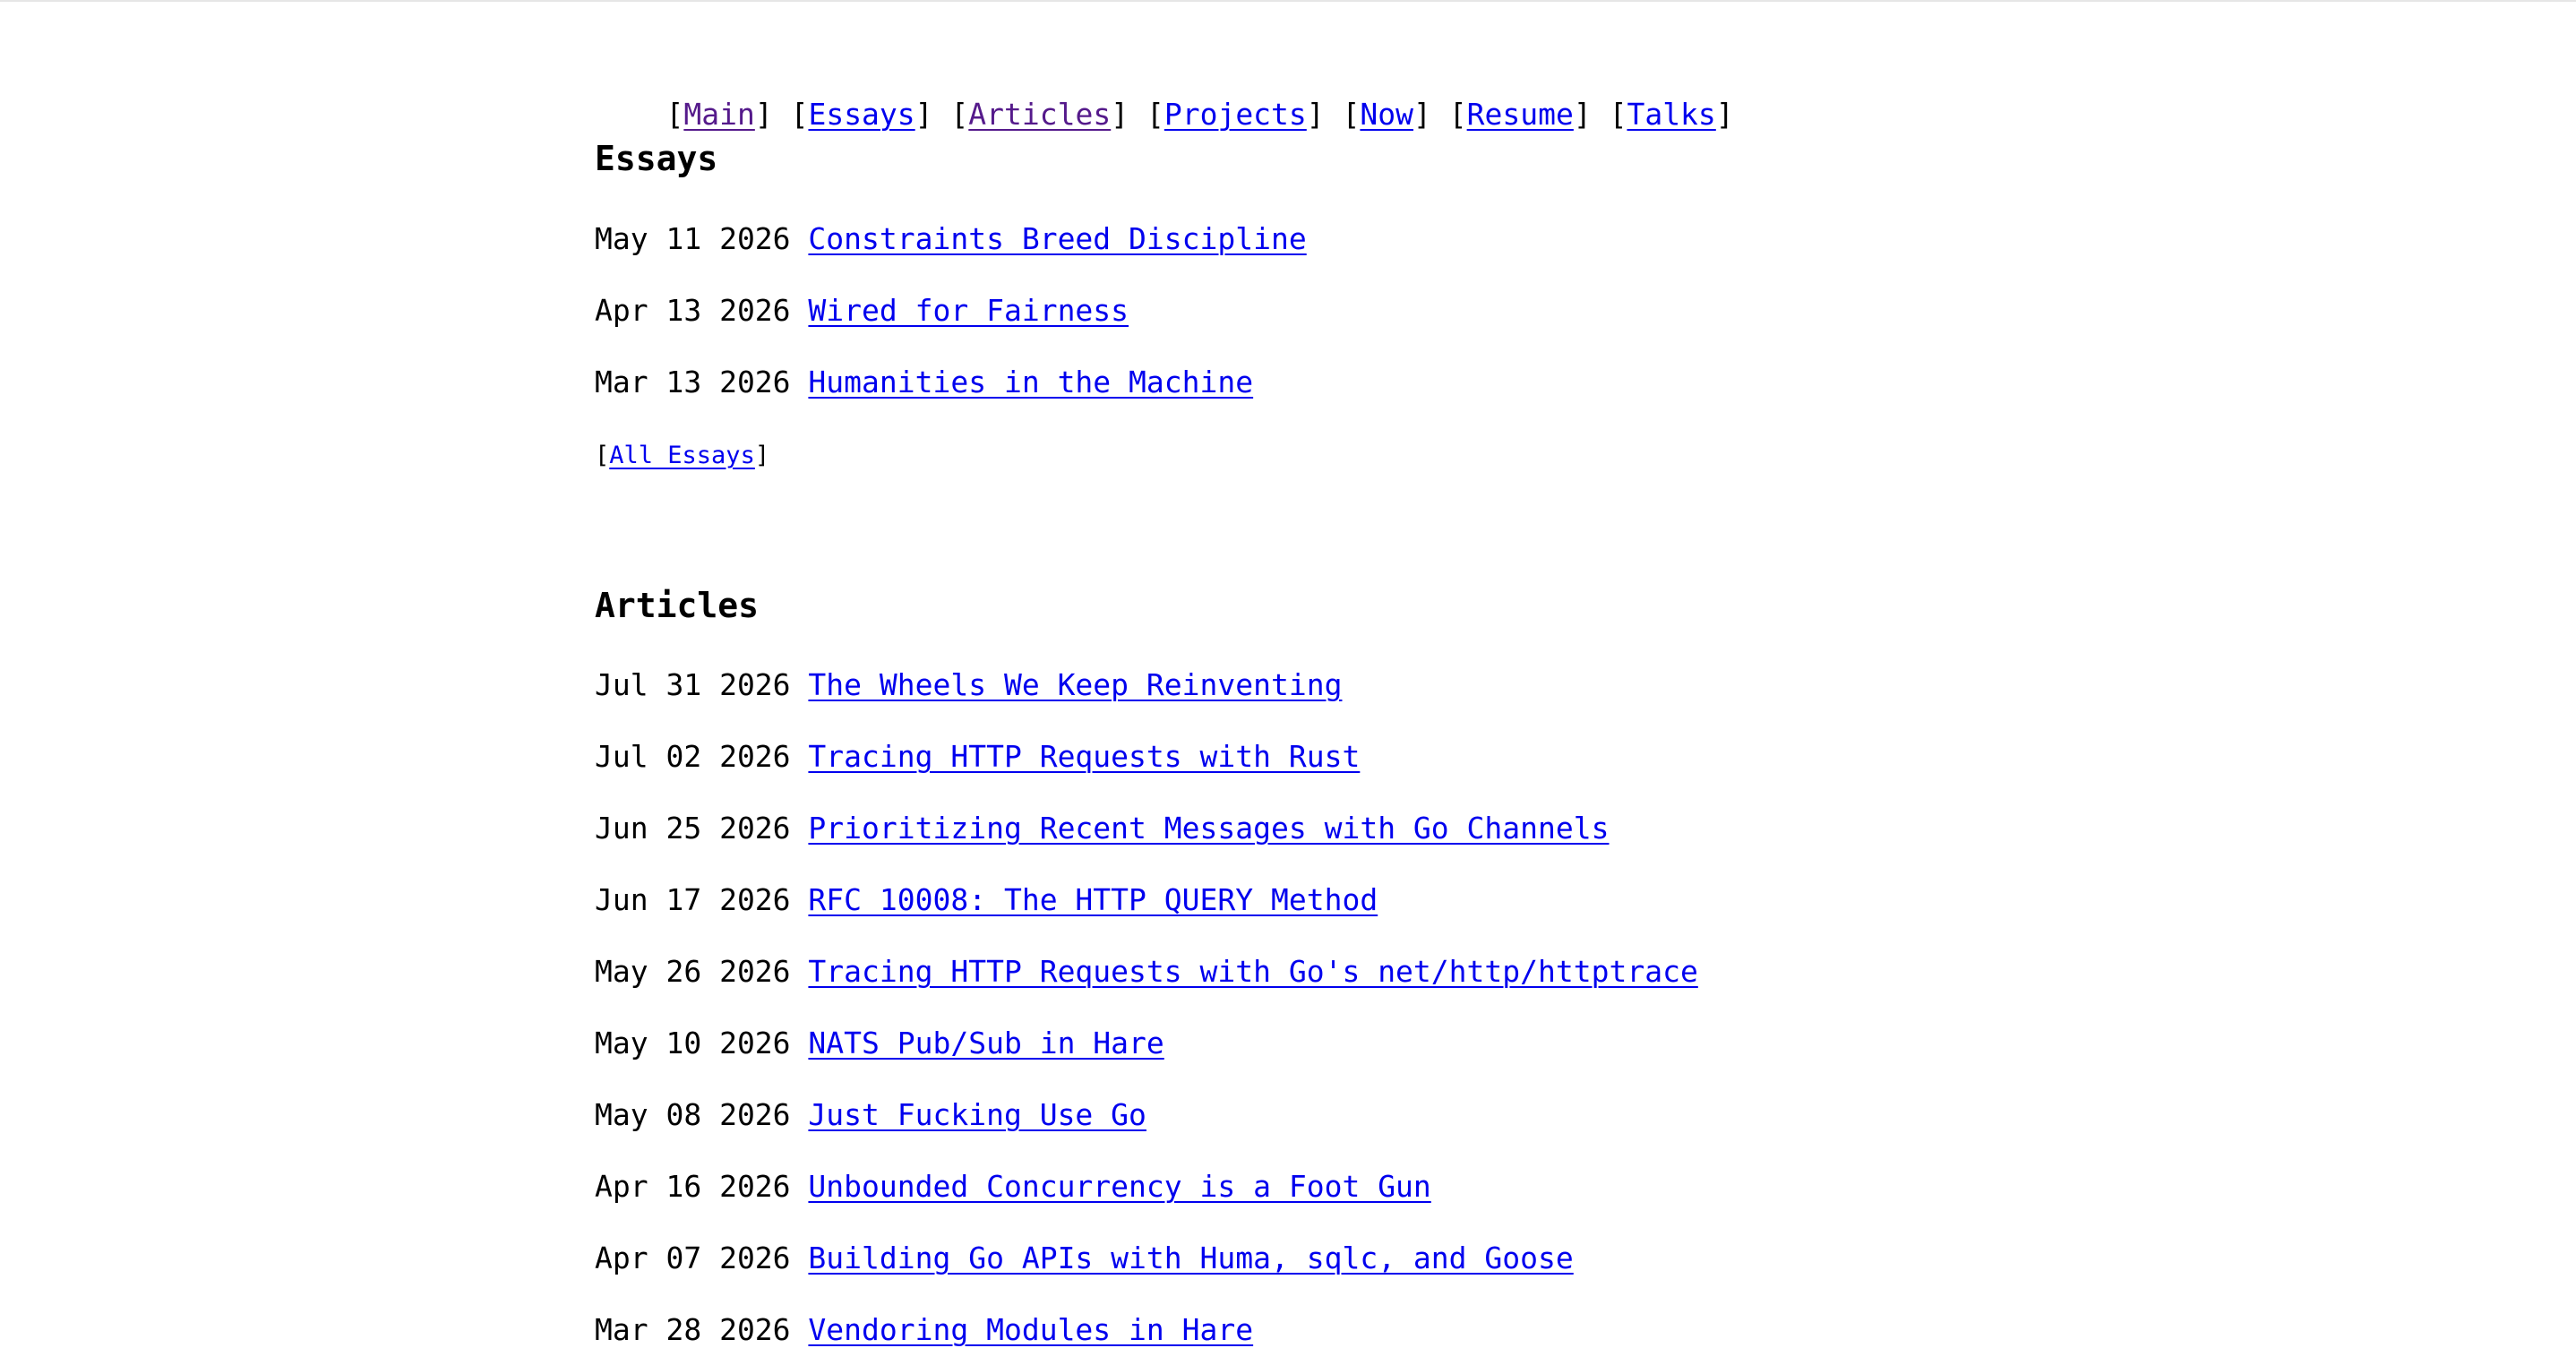  Describe the element at coordinates (985, 1043) in the screenshot. I see `article-link: NATS Pub/Sub in Hare` at that location.